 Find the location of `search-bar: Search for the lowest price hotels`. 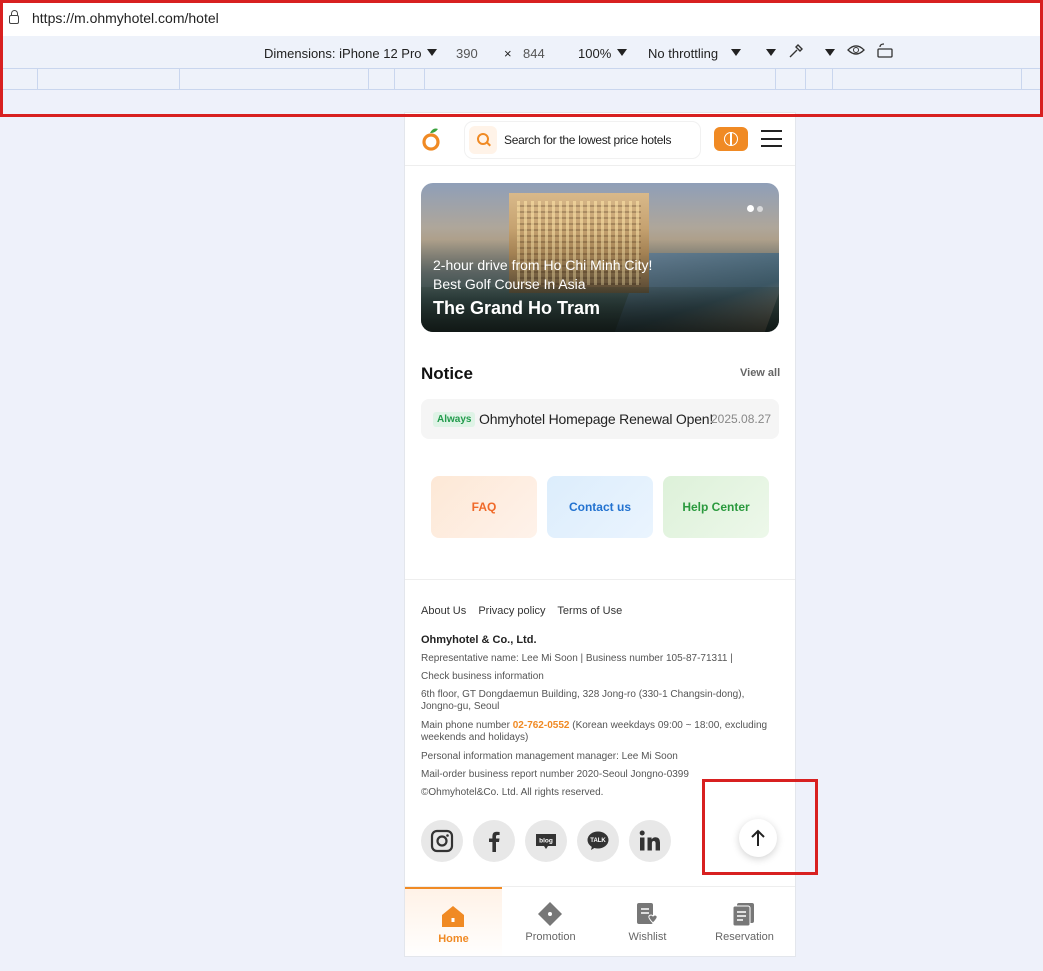

search-bar: Search for the lowest price hotels is located at coordinates (582, 140).